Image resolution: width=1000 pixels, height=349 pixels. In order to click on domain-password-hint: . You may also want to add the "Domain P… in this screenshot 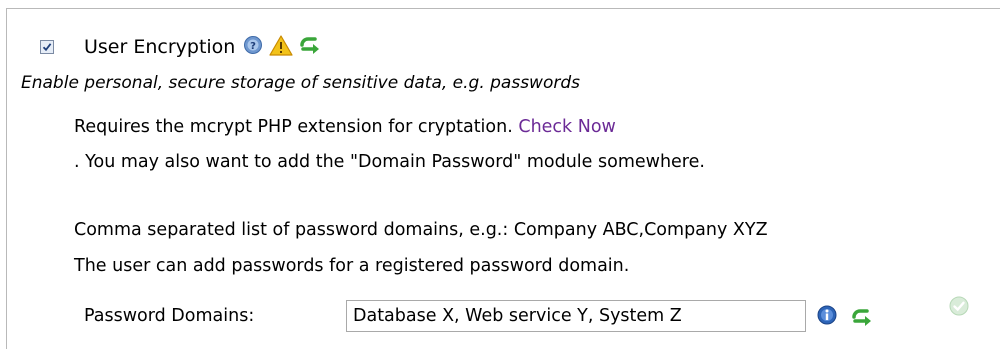, I will do `click(389, 162)`.